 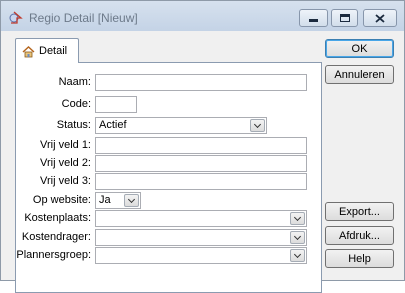 What do you see at coordinates (202, 16) in the screenshot?
I see `title-bar: Regio Detail [Nieuw]` at bounding box center [202, 16].